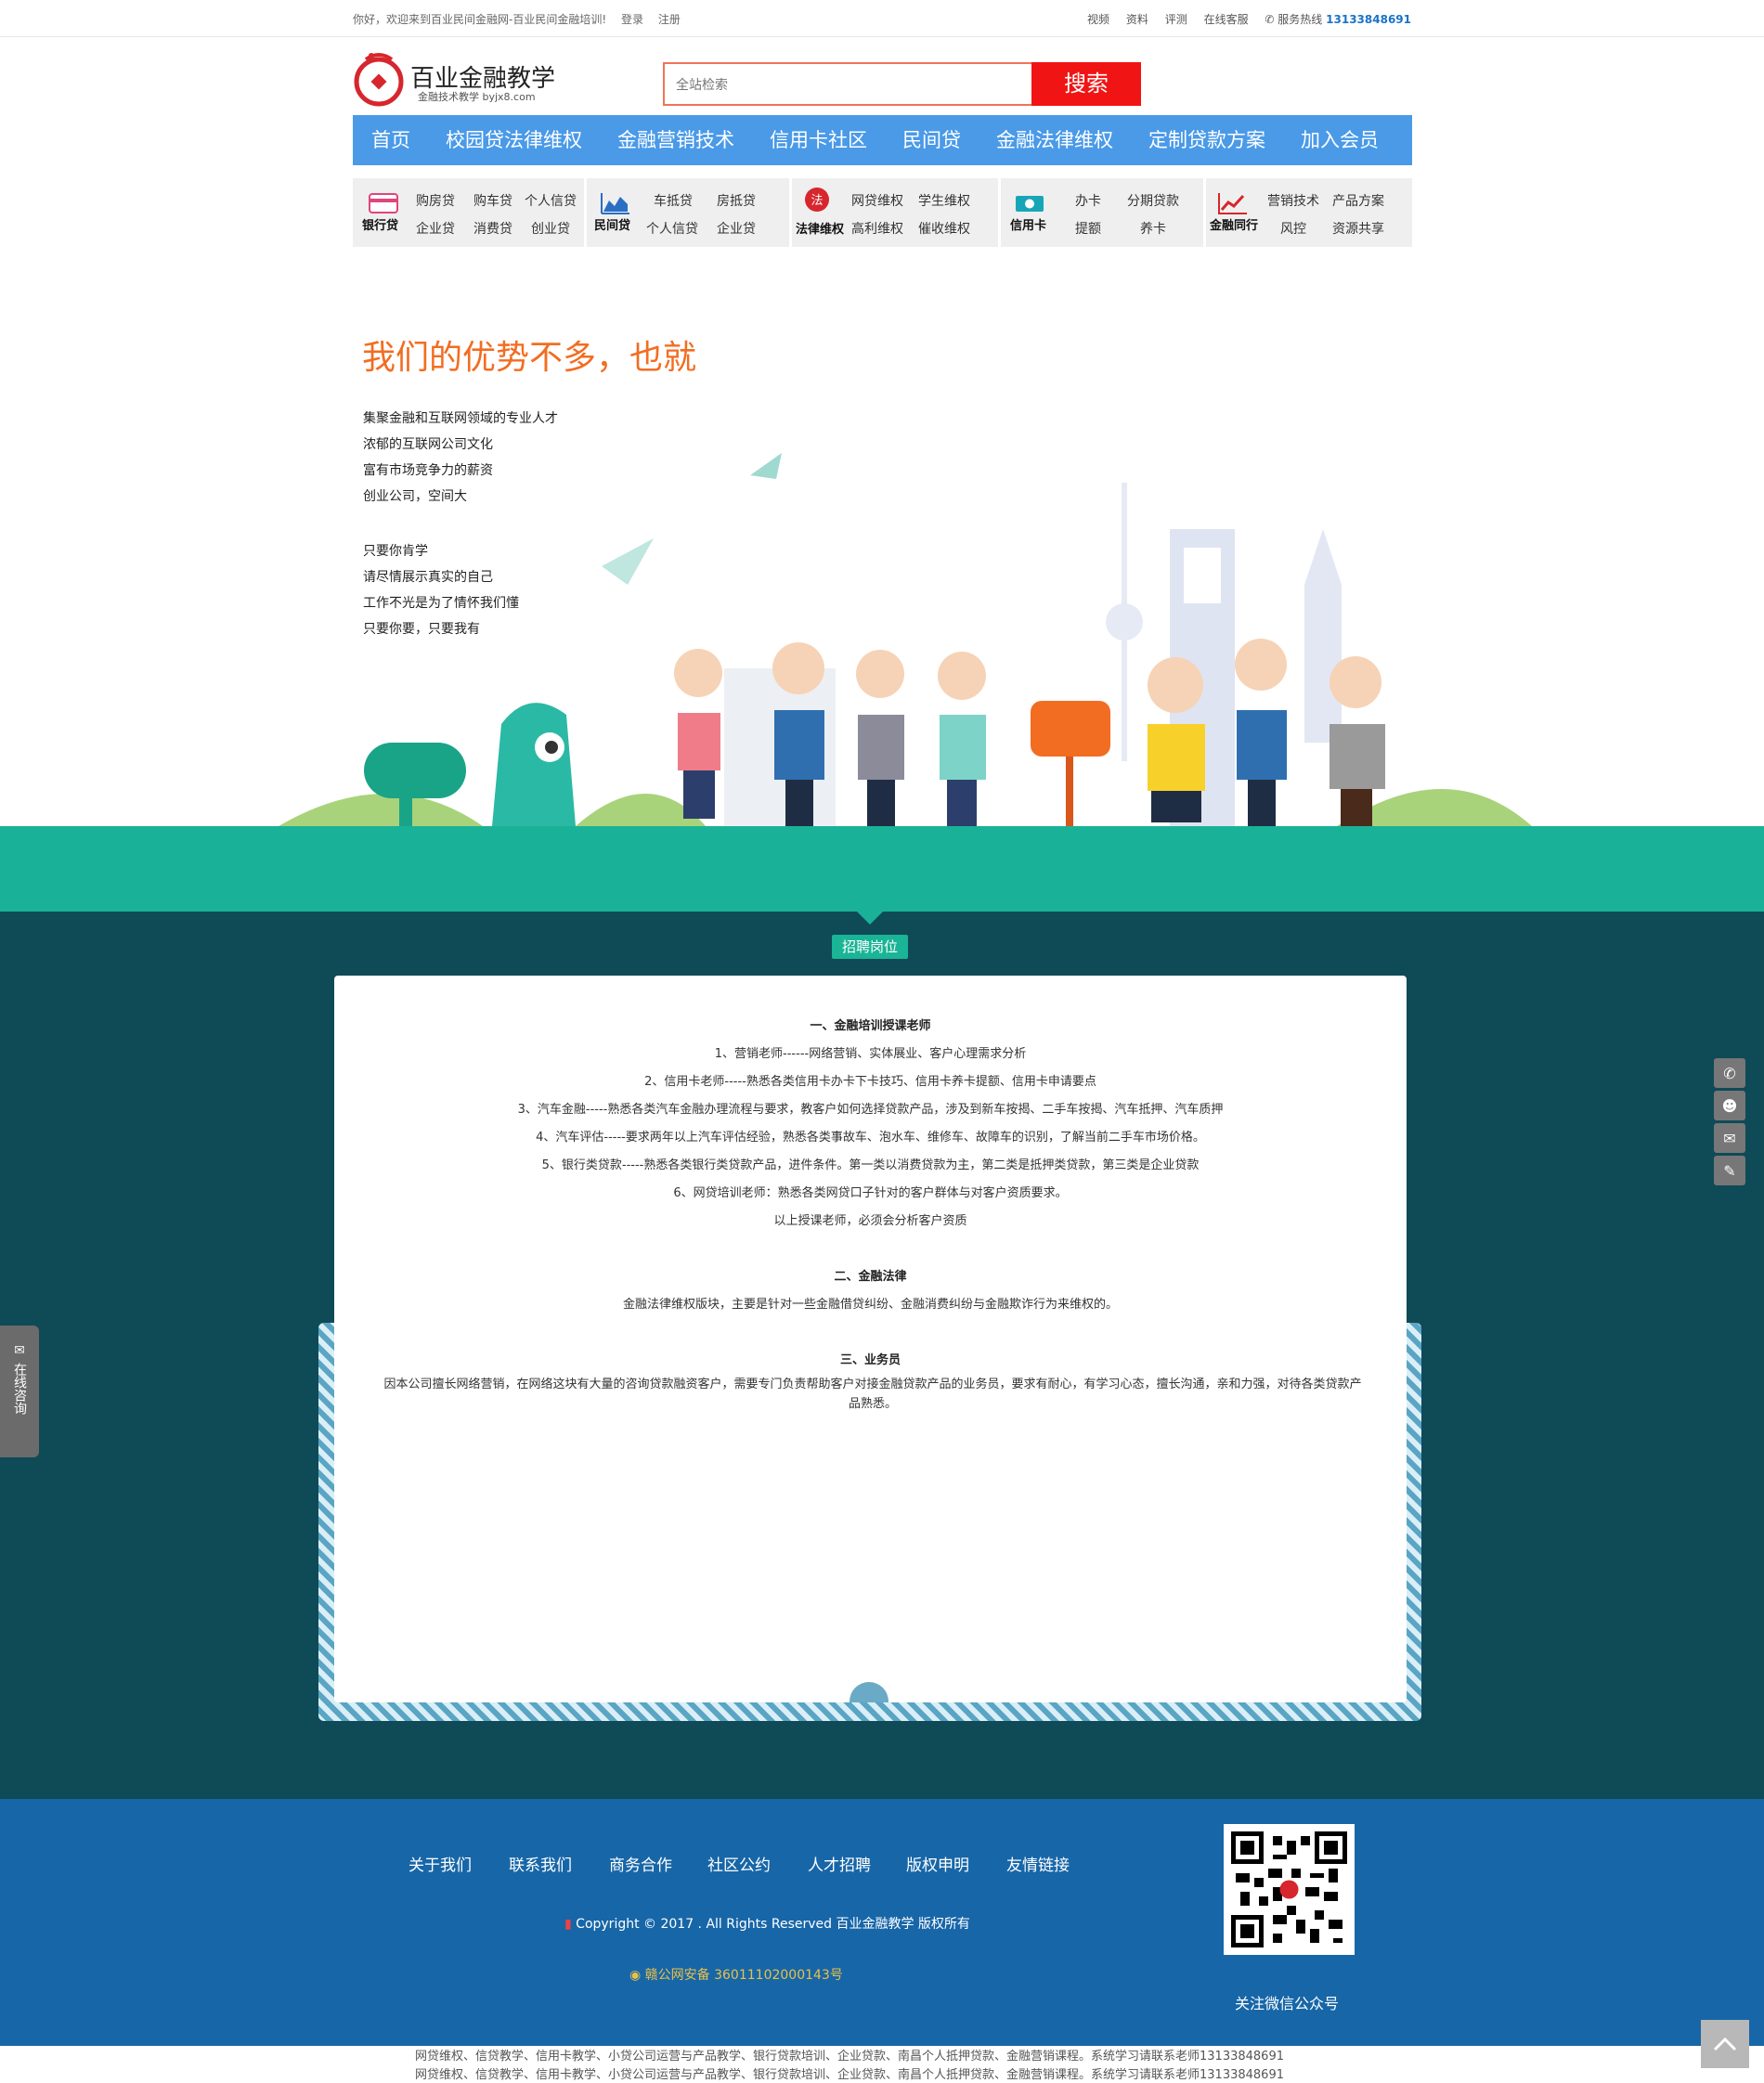 Image resolution: width=1764 pixels, height=2083 pixels. I want to click on footer-link-business: 商务合作, so click(640, 1863).